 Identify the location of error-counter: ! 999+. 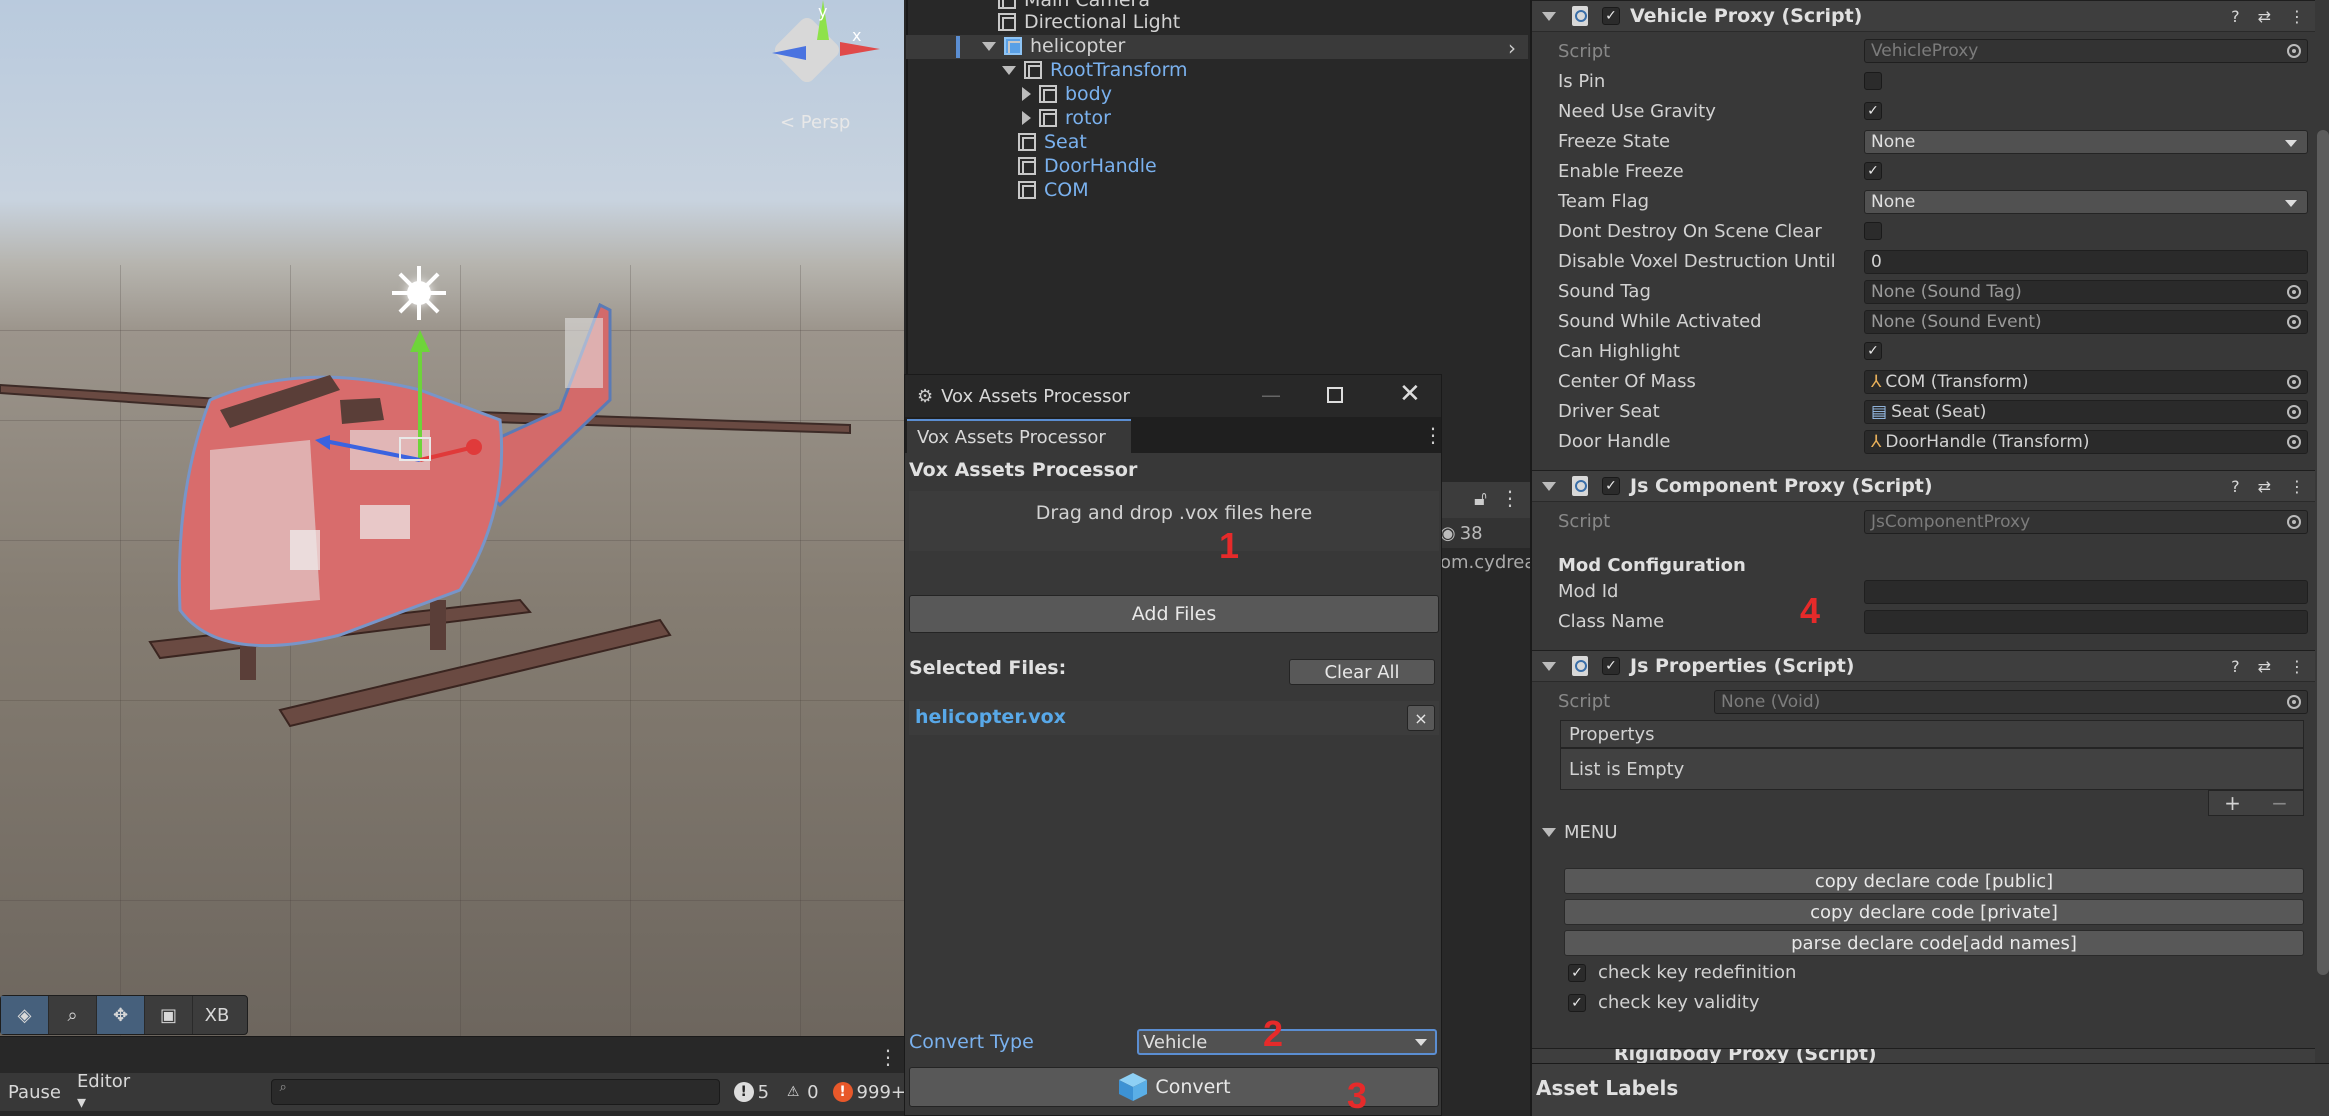
(869, 1092).